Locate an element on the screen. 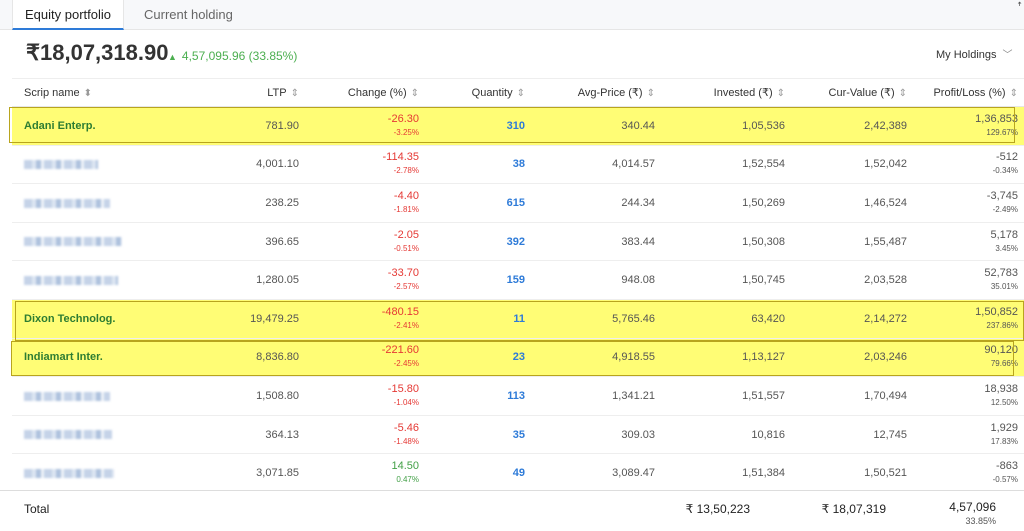  up-arrow-icon: ▲ is located at coordinates (172, 57).